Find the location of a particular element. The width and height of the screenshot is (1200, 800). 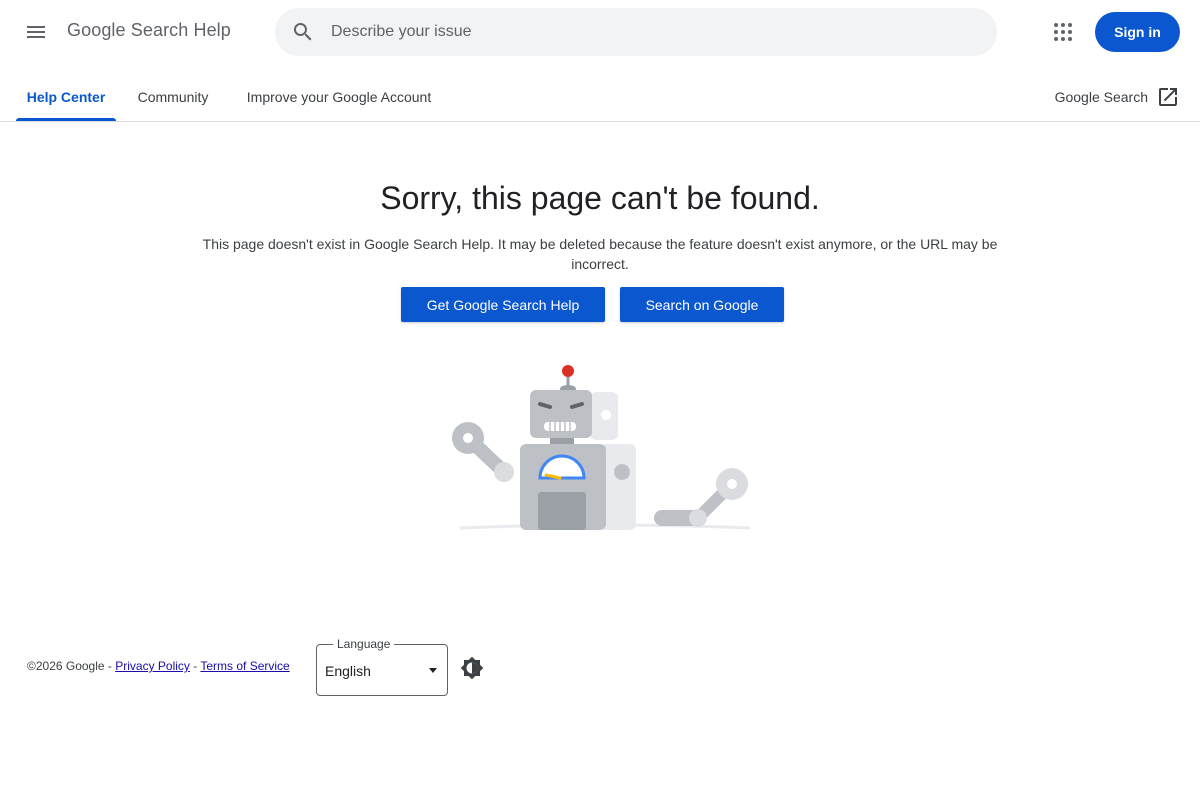

error-title: Sorry, this page can't be found. is located at coordinates (600, 198).